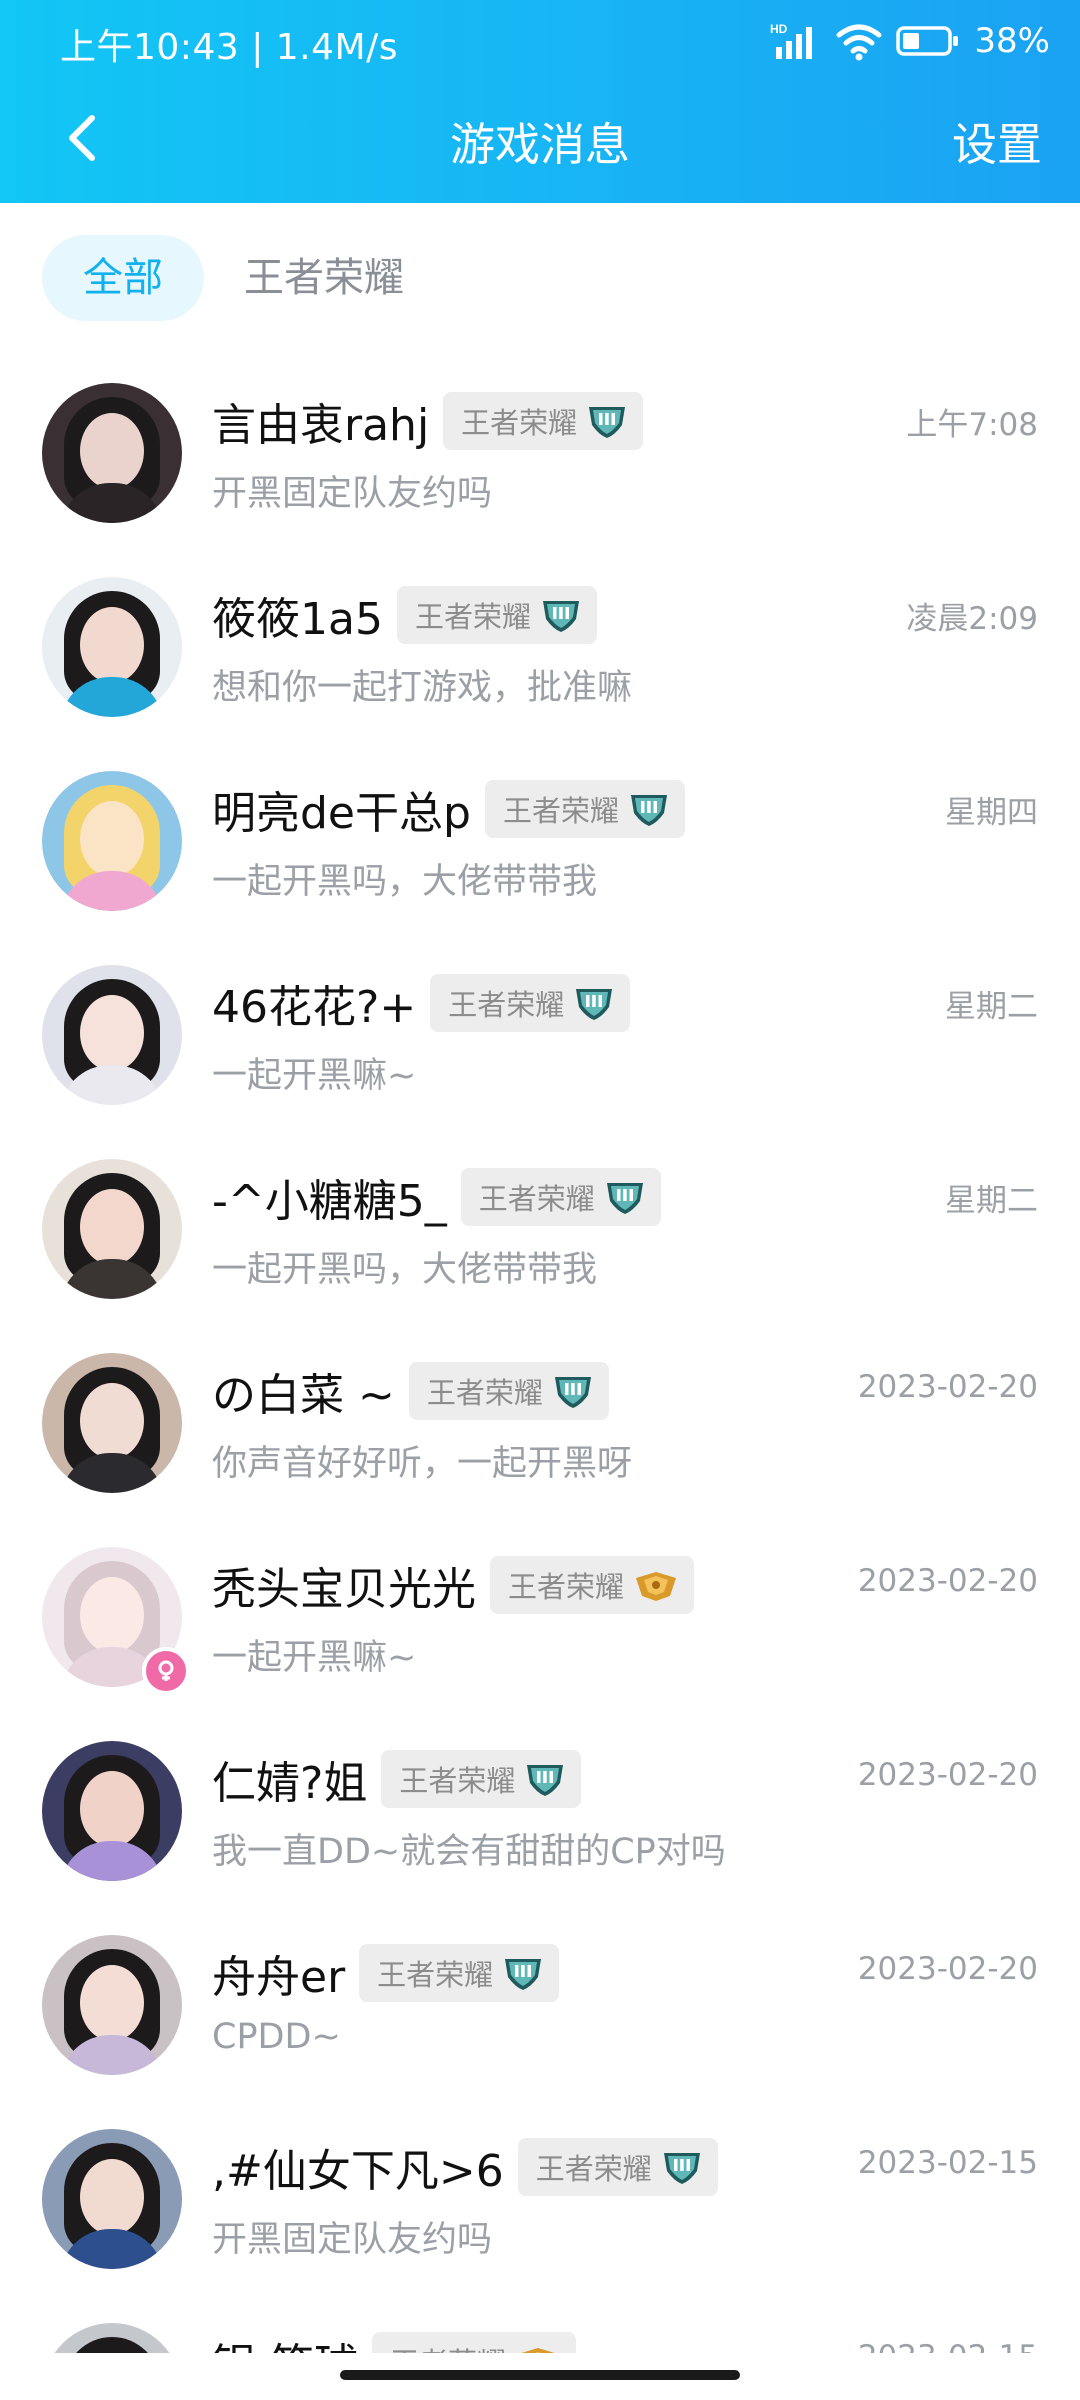 This screenshot has height=2400, width=1080. I want to click on message-preview: 开黑固定队友约吗, so click(352, 2240).